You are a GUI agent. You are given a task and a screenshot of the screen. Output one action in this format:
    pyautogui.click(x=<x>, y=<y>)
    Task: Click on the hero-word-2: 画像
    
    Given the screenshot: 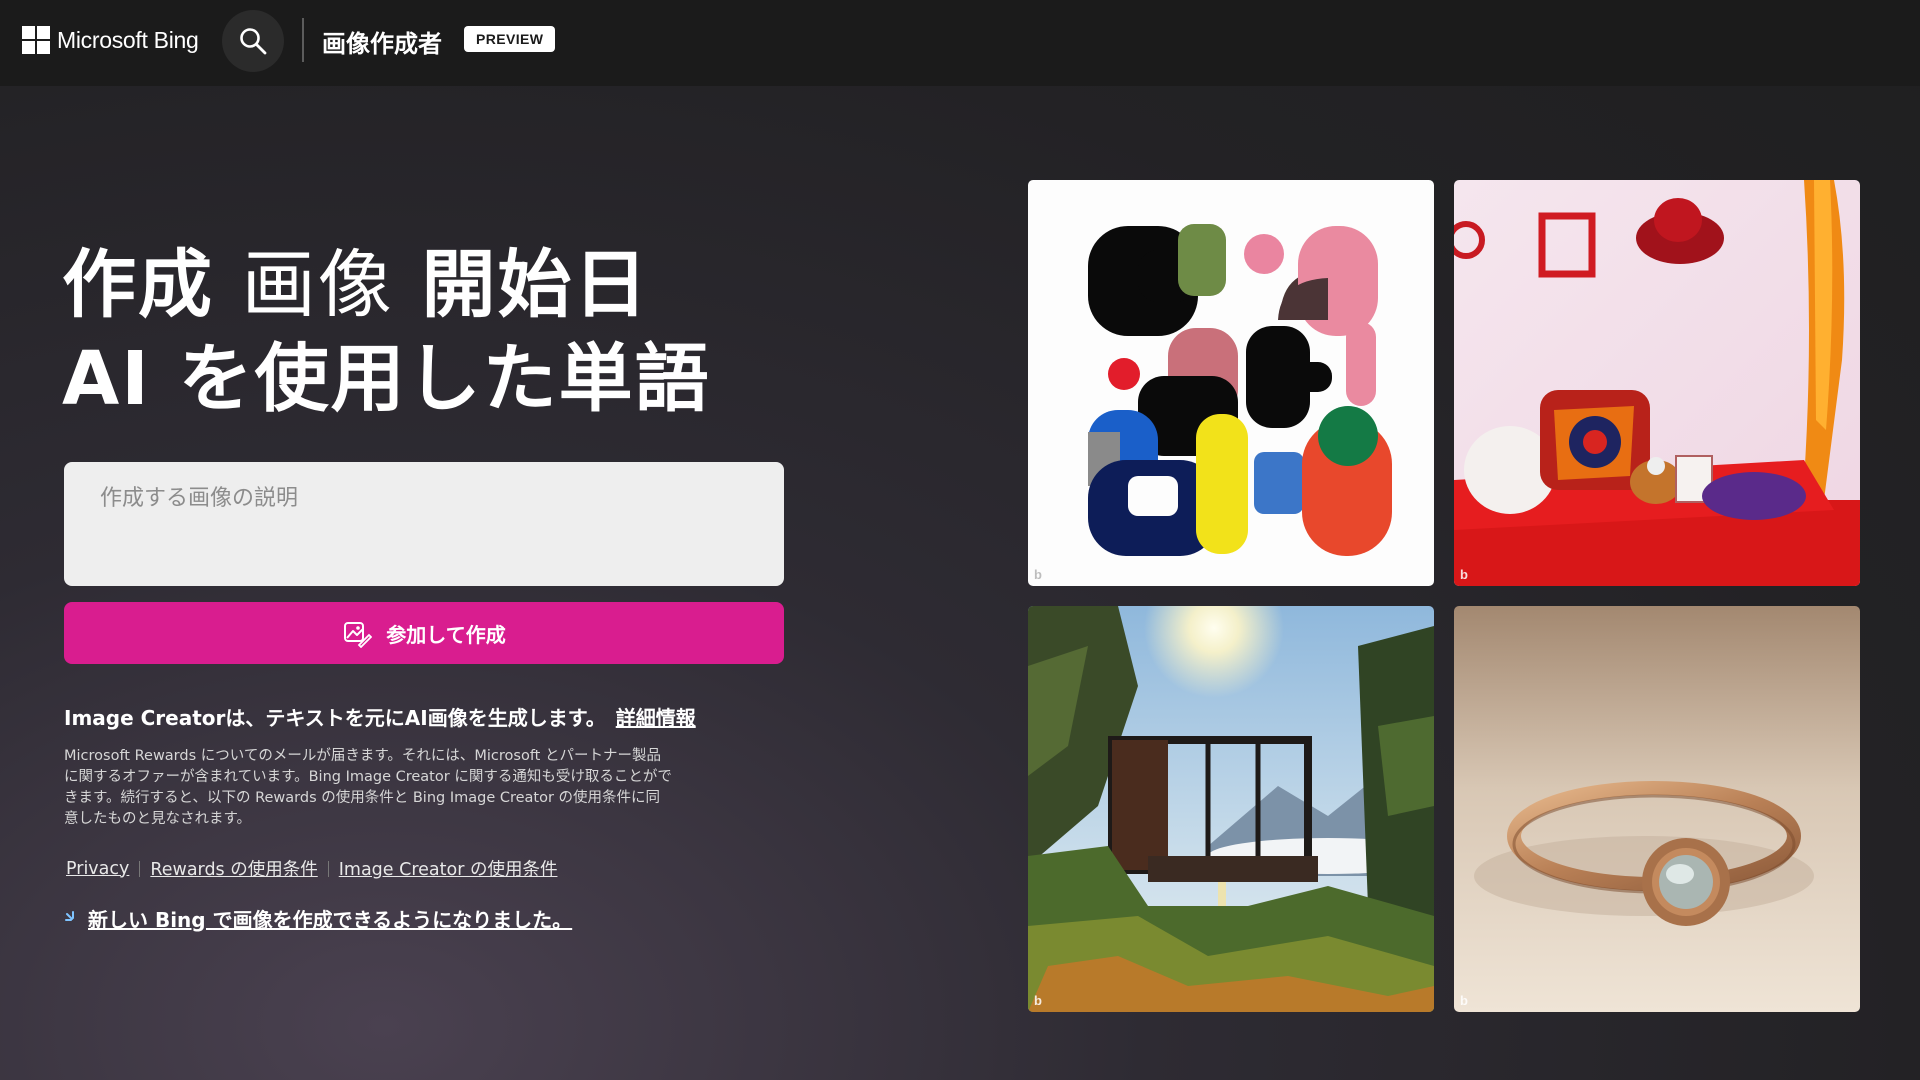 What is the action you would take?
    pyautogui.click(x=317, y=285)
    